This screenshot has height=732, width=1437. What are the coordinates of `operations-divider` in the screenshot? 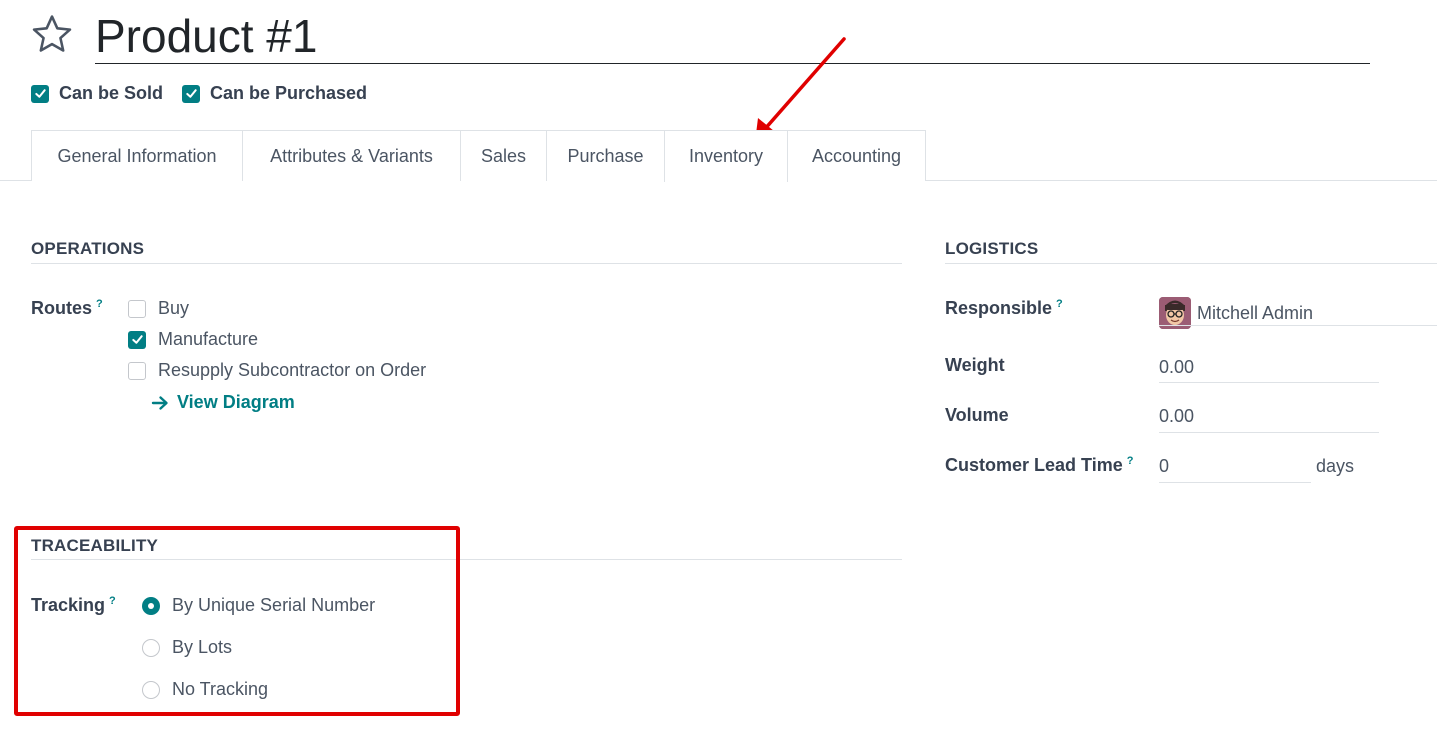 It's located at (466, 263).